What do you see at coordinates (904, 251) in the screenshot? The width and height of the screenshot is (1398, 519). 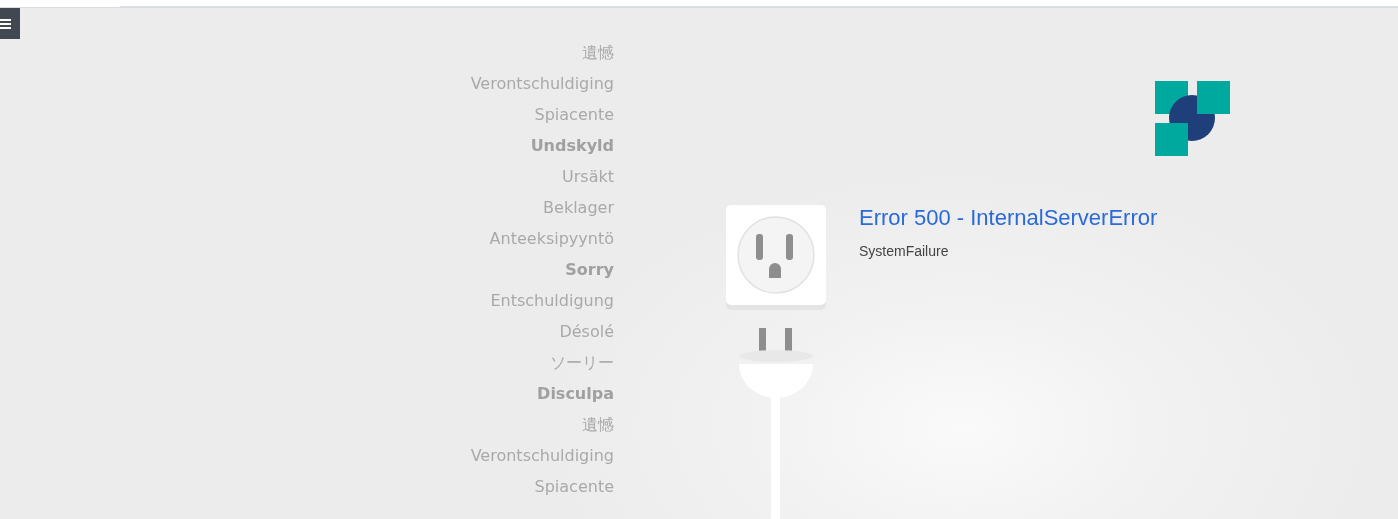 I see `error-message: SystemFailure` at bounding box center [904, 251].